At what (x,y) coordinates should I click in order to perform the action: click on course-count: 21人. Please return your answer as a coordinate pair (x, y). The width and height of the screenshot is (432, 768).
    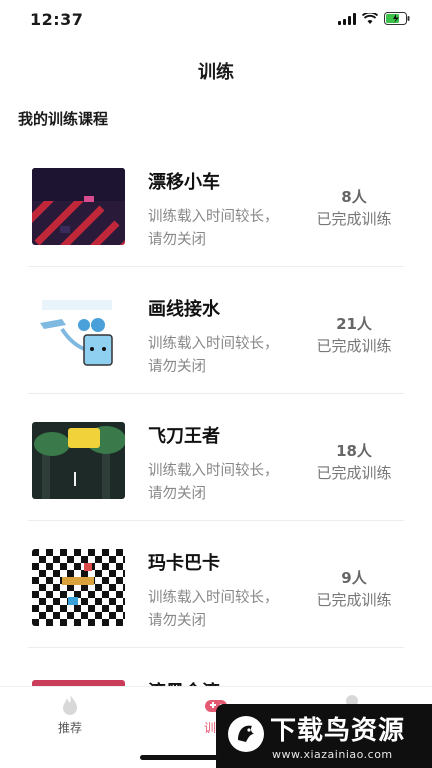
    Looking at the image, I should click on (354, 324).